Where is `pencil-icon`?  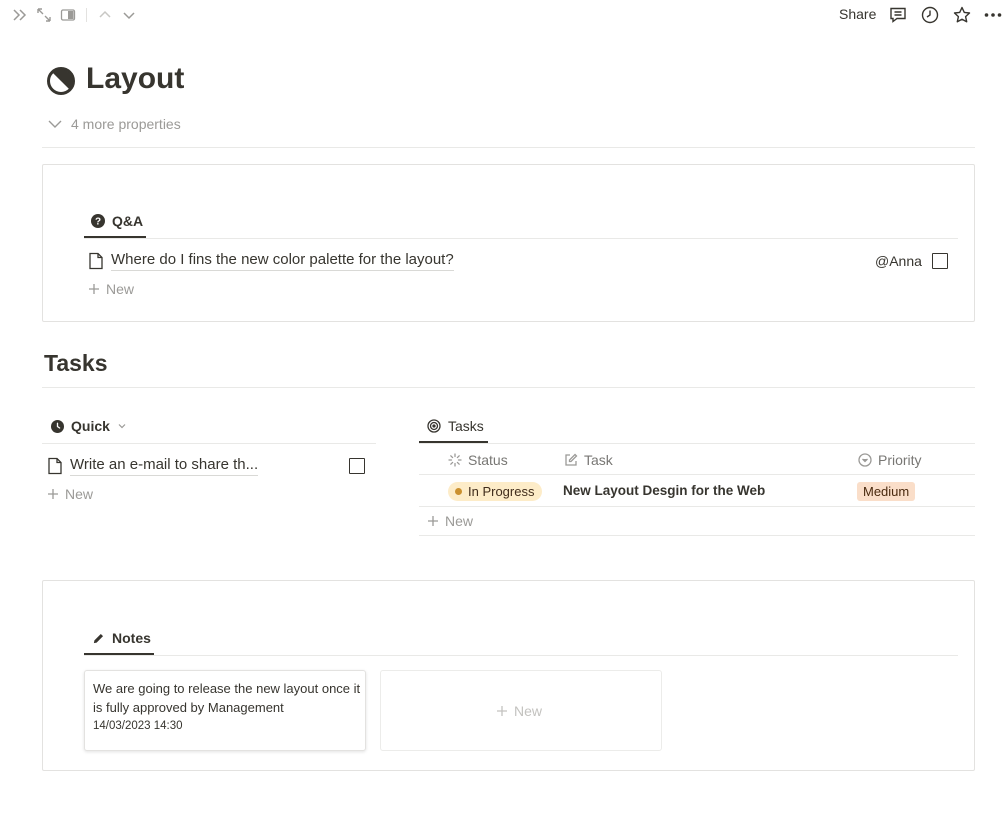 pencil-icon is located at coordinates (98, 638).